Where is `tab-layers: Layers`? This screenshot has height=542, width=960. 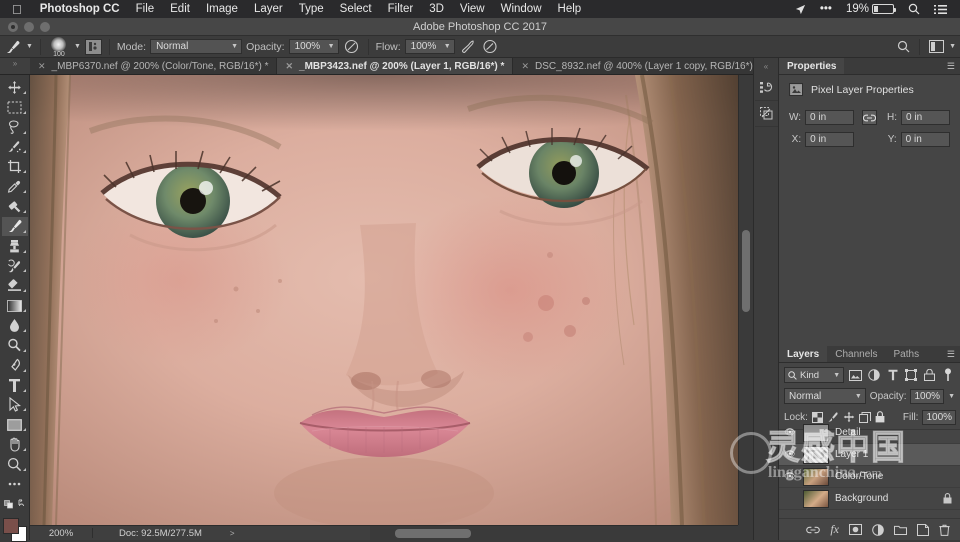
tab-layers: Layers is located at coordinates (803, 354).